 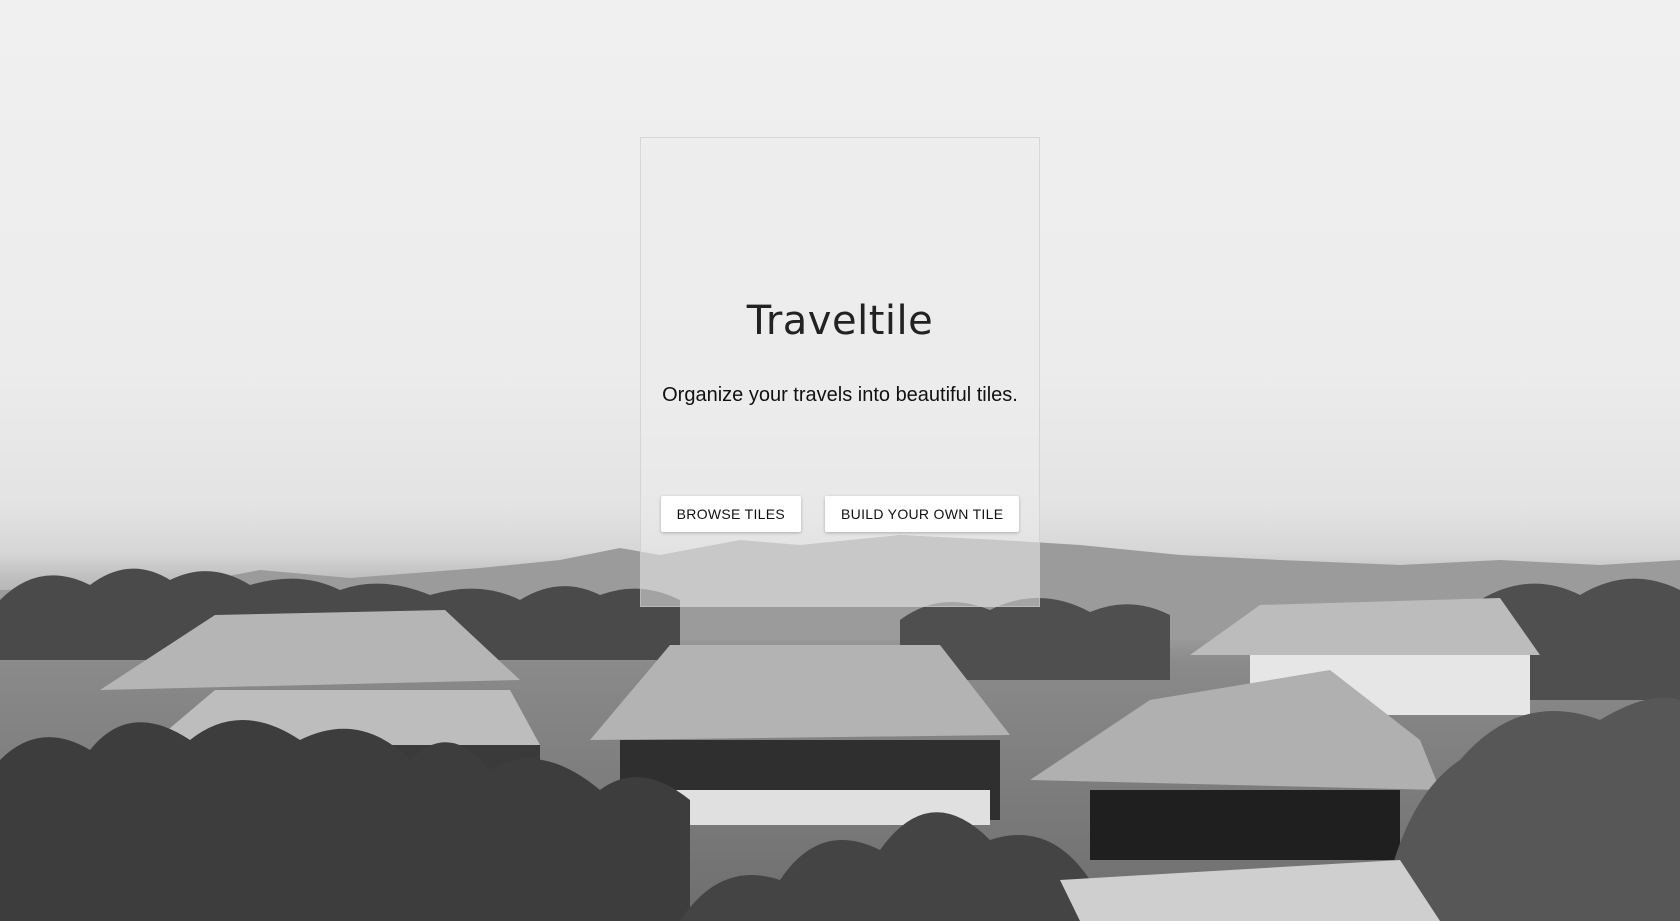 What do you see at coordinates (731, 514) in the screenshot?
I see `browse-tiles-button: BROWSE TILES` at bounding box center [731, 514].